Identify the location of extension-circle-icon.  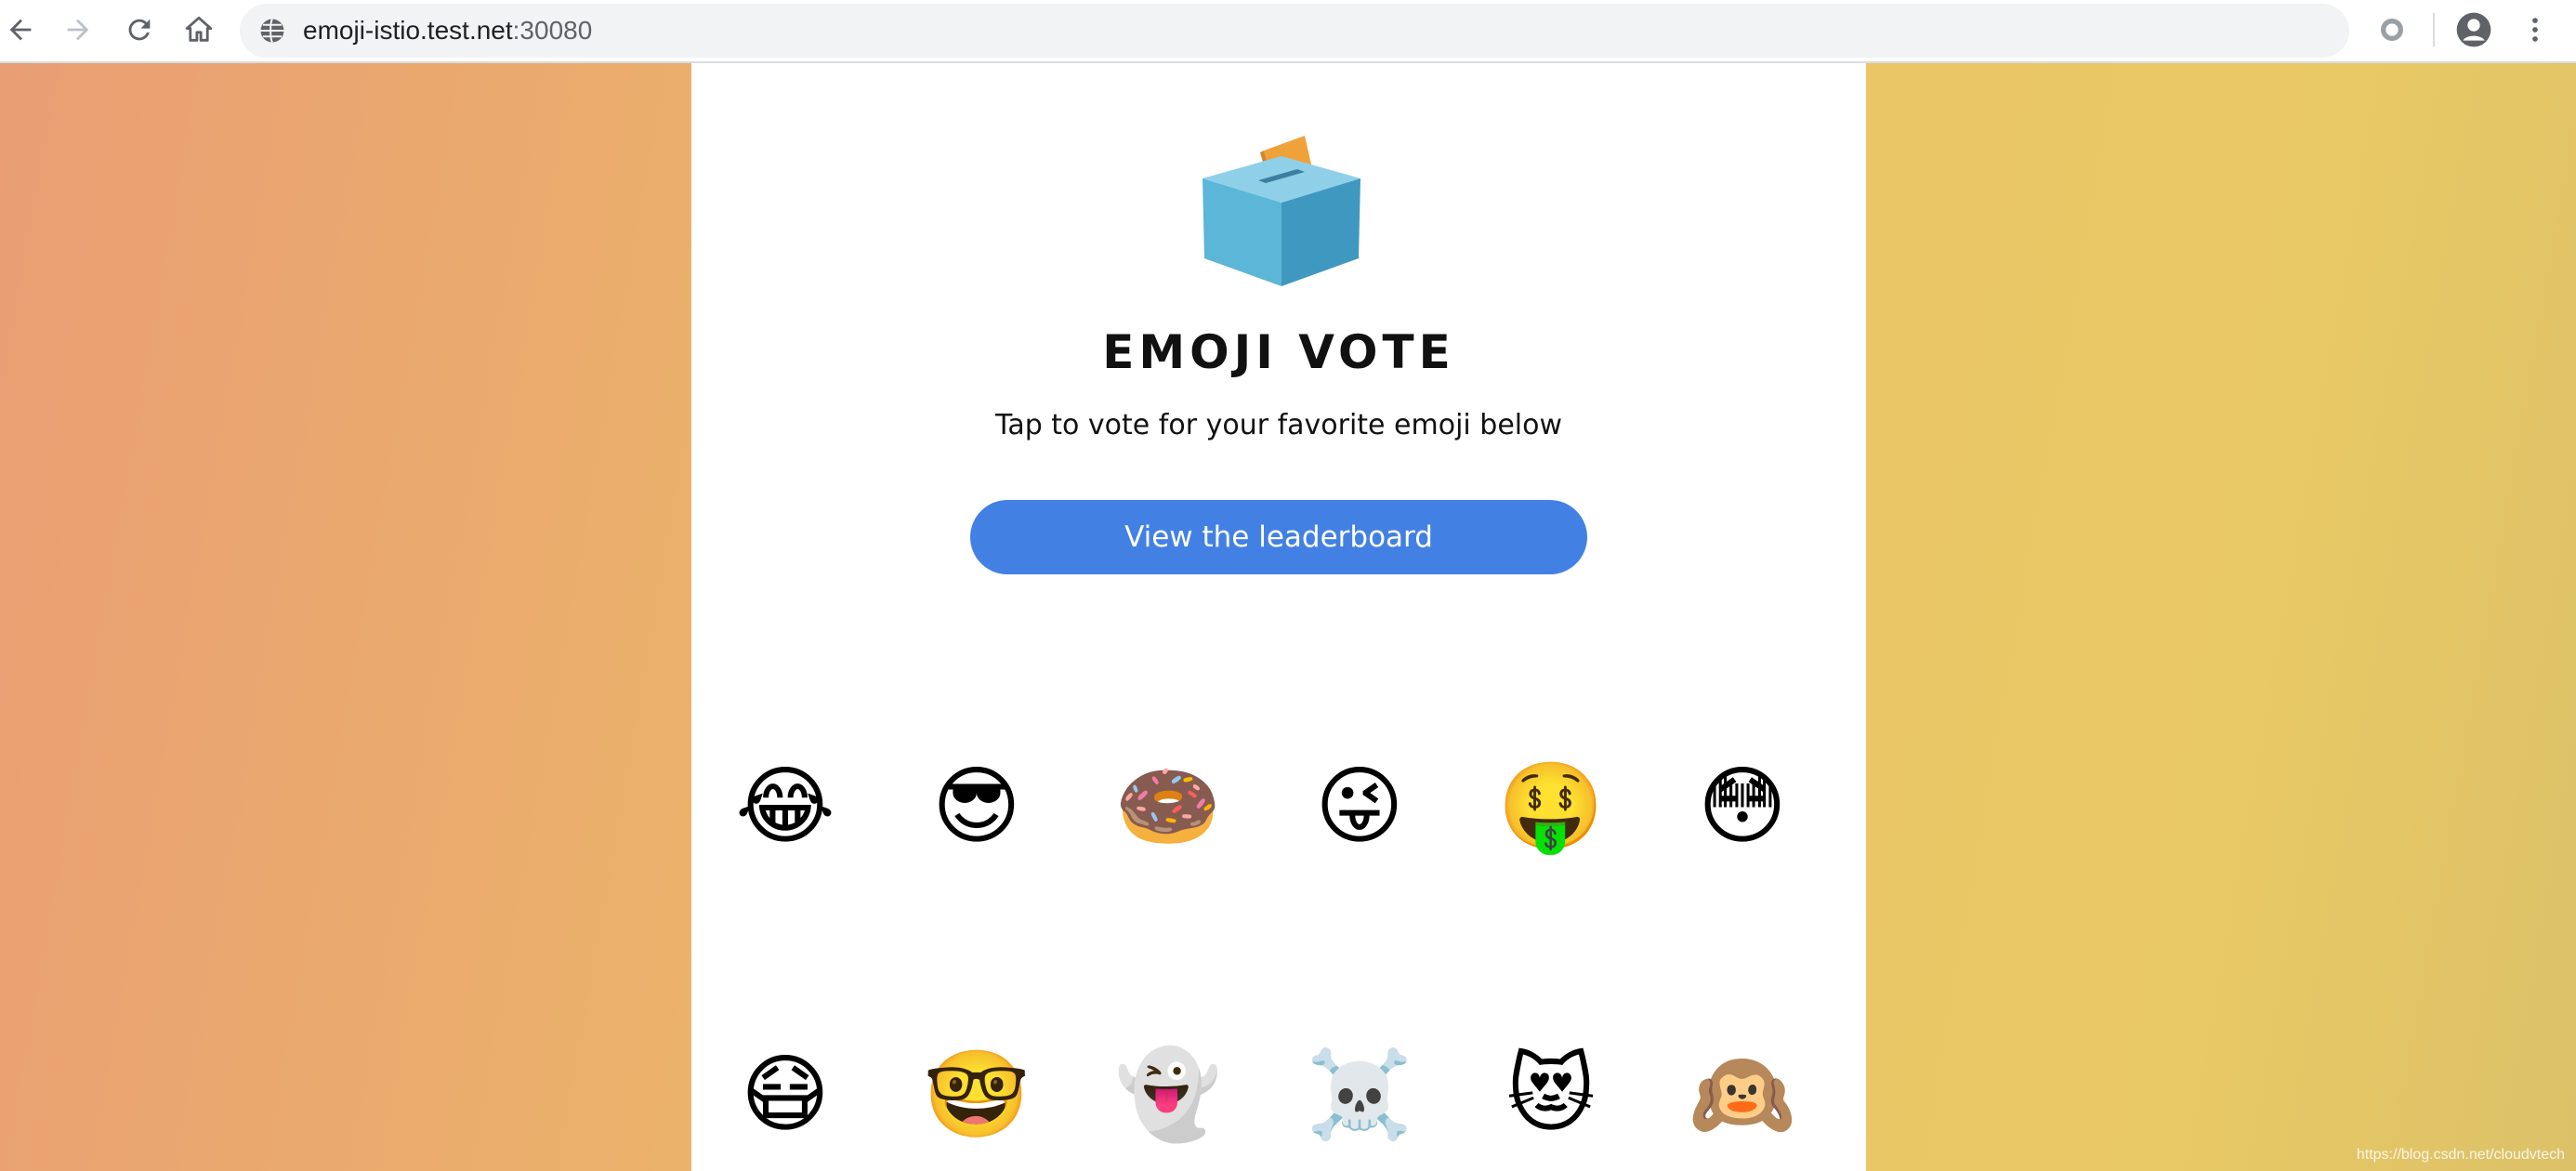
(2392, 30).